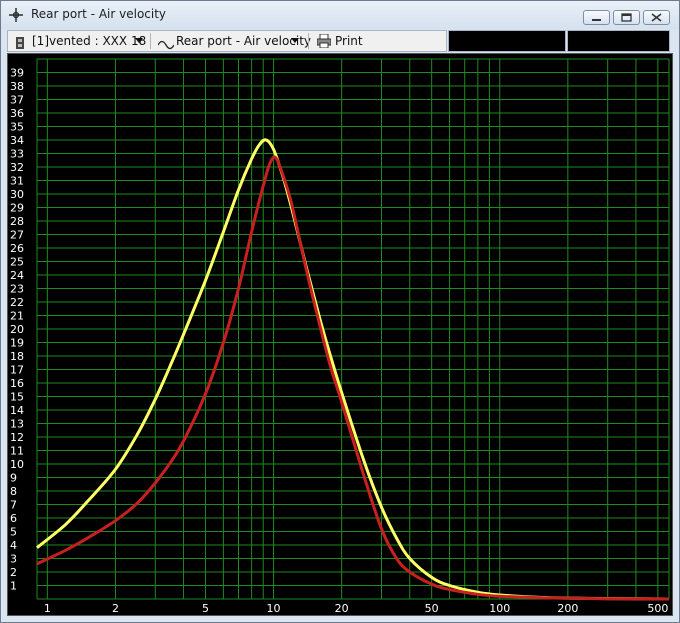 This screenshot has width=680, height=623. I want to click on y-tick-label: 5, so click(13, 532).